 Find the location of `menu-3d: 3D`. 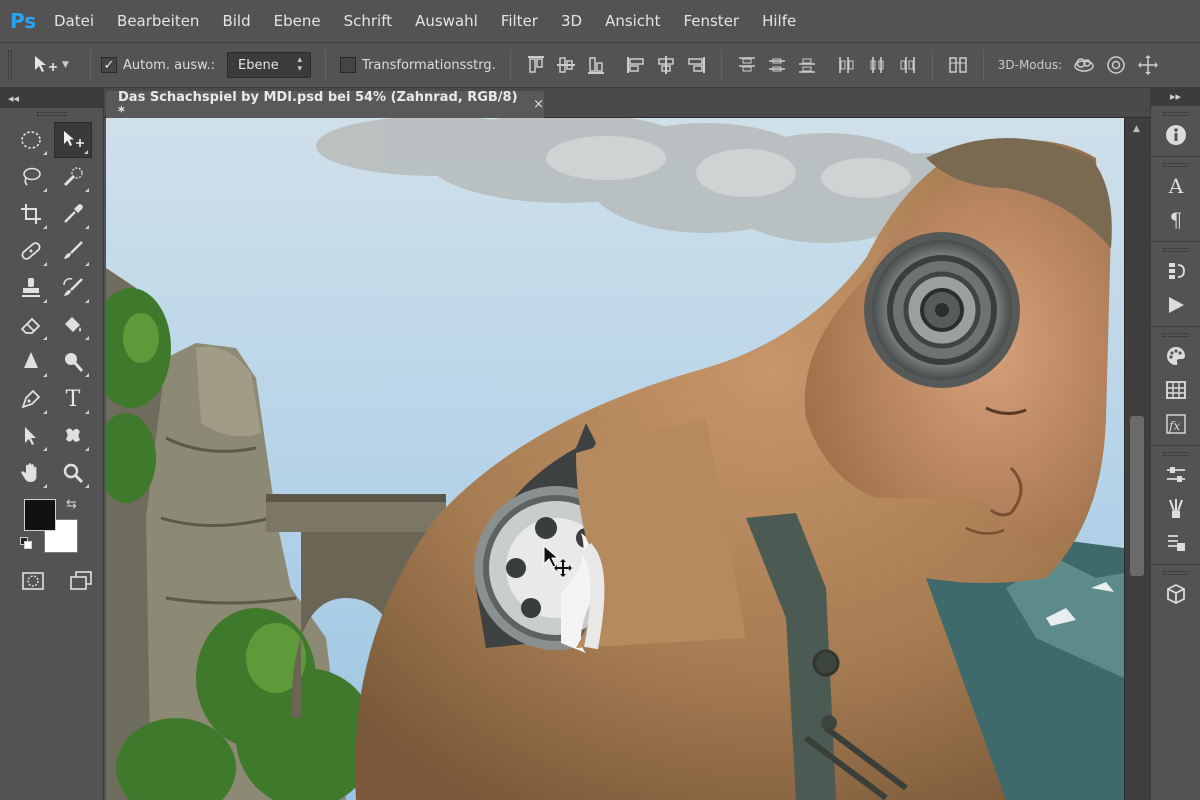

menu-3d: 3D is located at coordinates (571, 21).